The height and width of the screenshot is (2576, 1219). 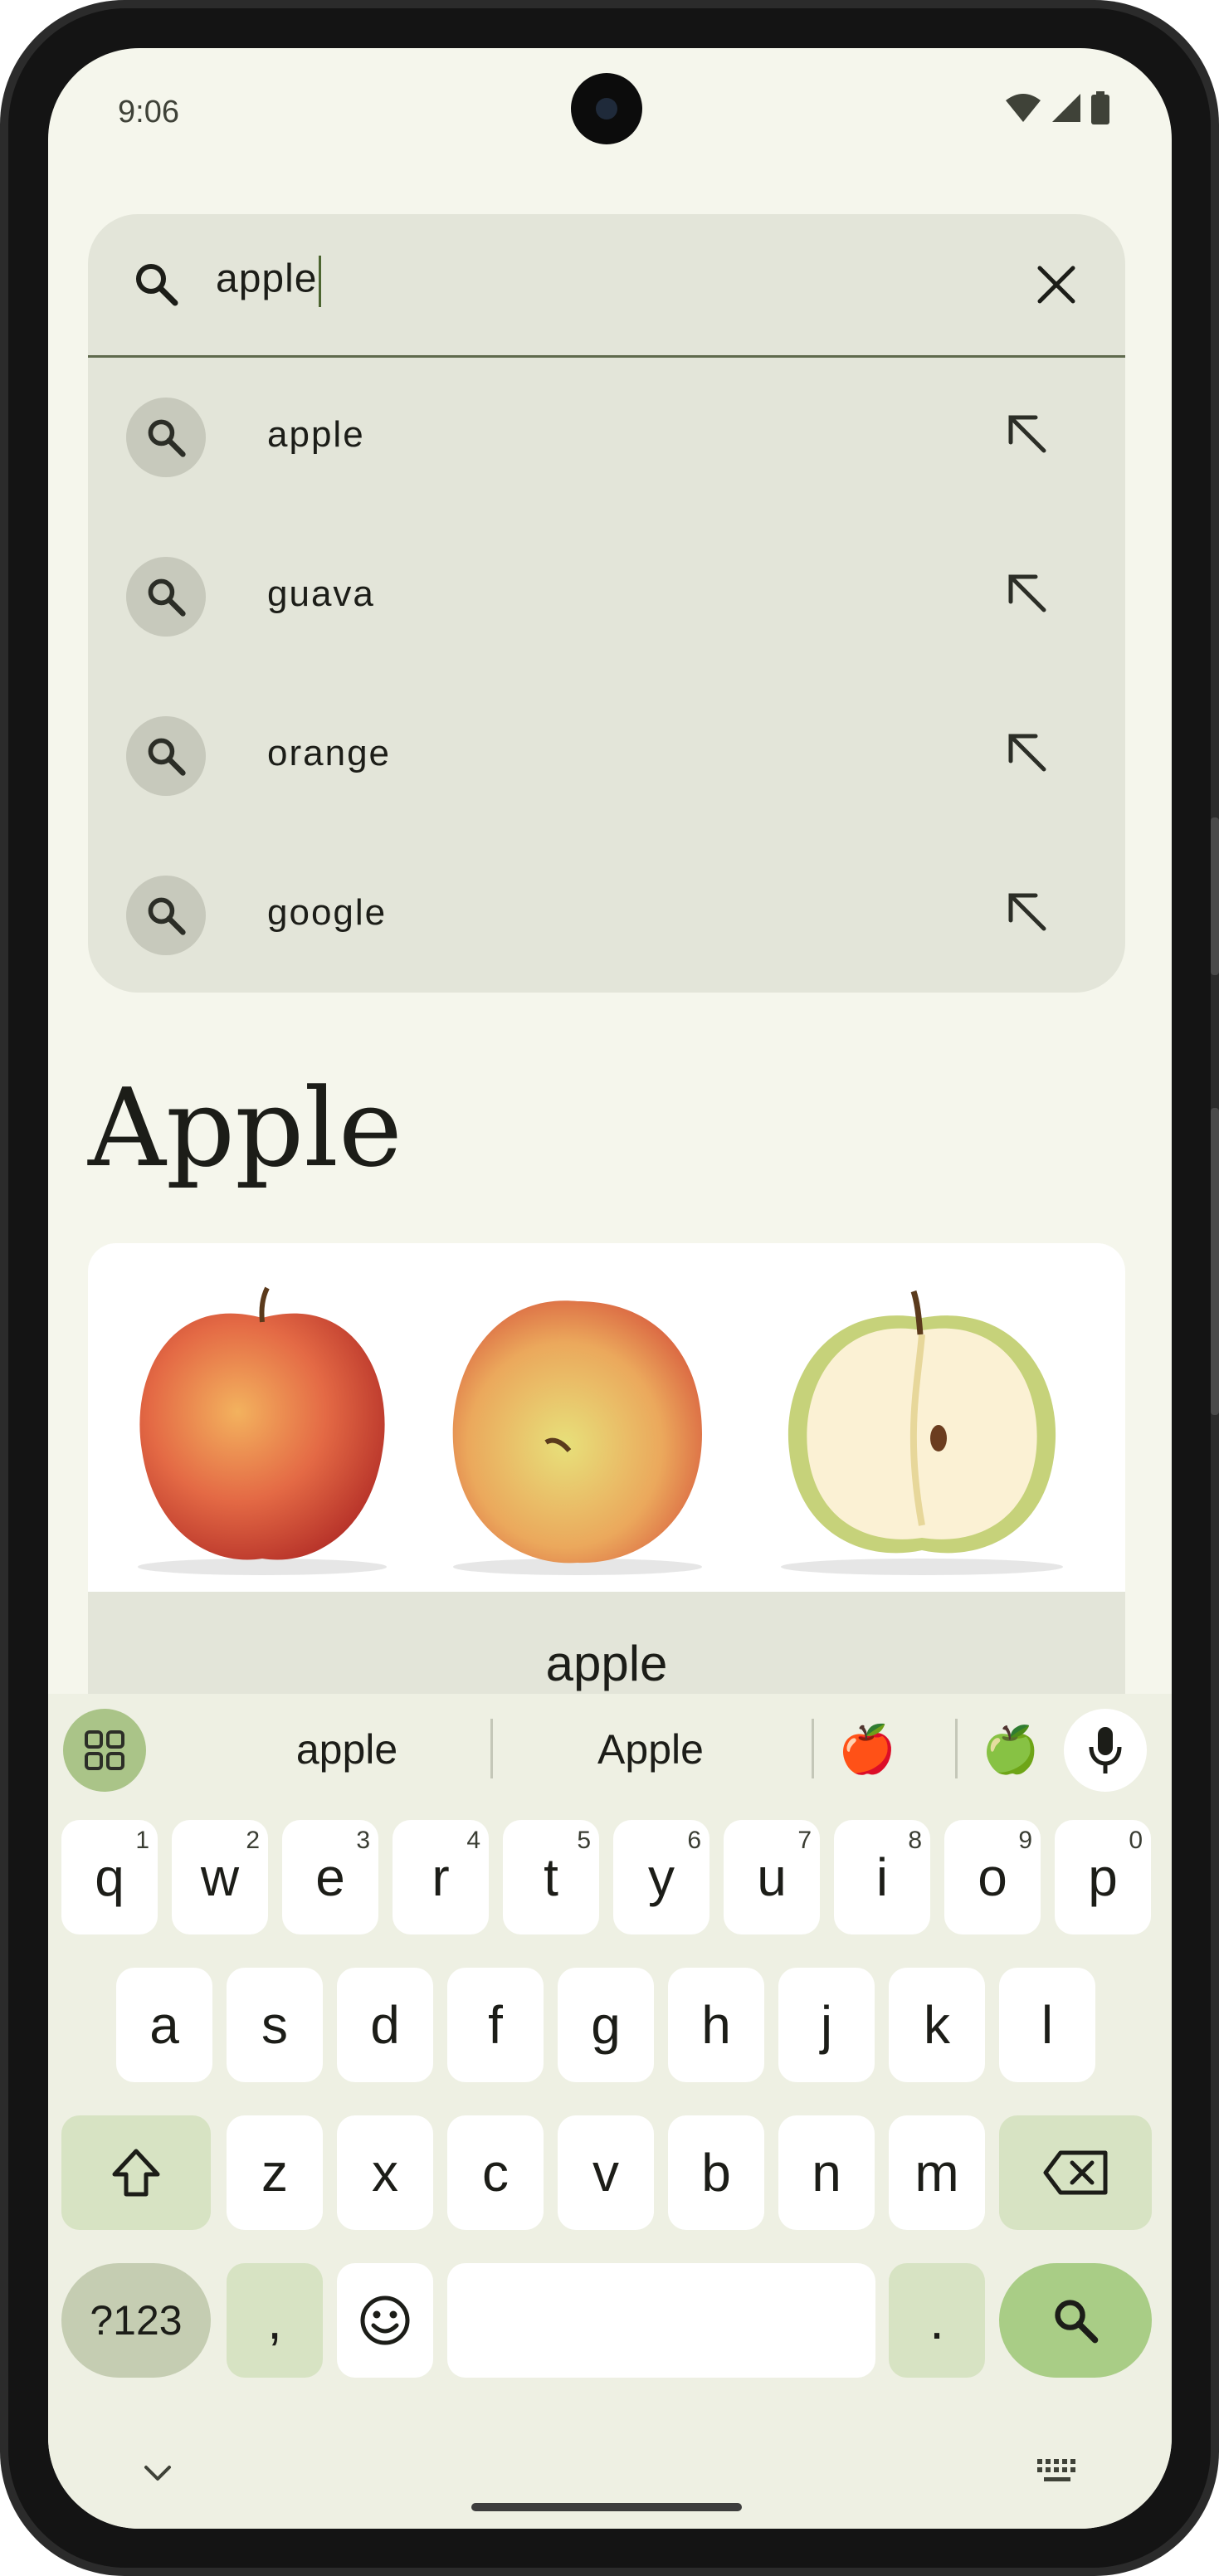 I want to click on search-input: apple, so click(x=269, y=281).